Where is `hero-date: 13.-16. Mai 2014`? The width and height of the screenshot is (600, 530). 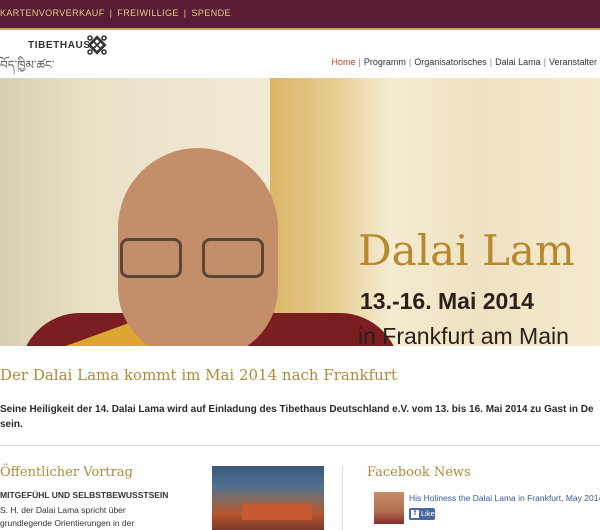 hero-date: 13.-16. Mai 2014 is located at coordinates (447, 301).